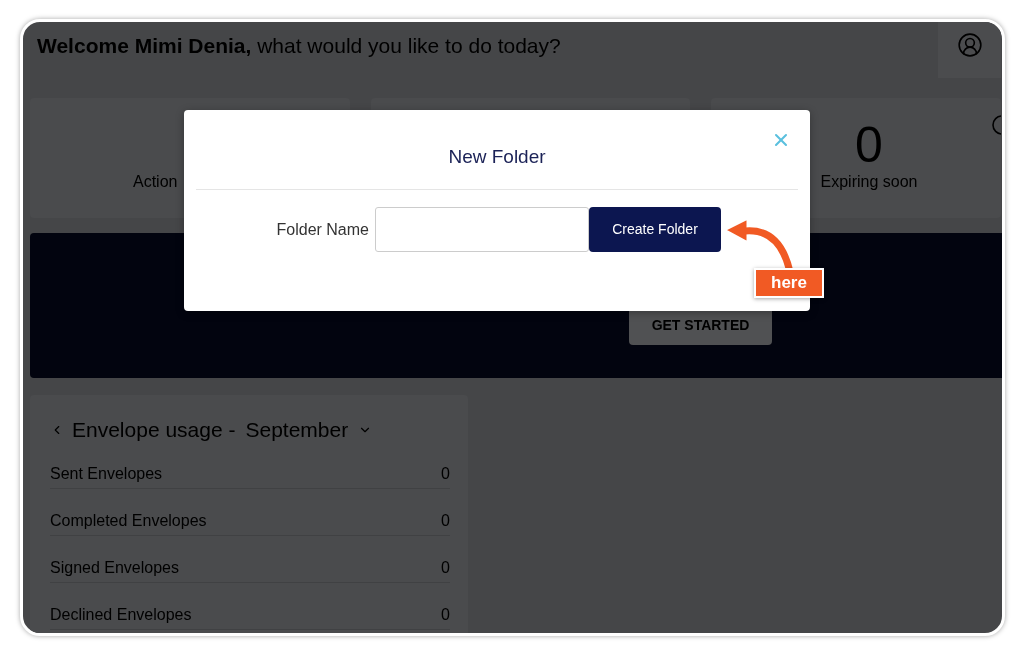  Describe the element at coordinates (114, 568) in the screenshot. I see `row-label: Signed Envelopes` at that location.